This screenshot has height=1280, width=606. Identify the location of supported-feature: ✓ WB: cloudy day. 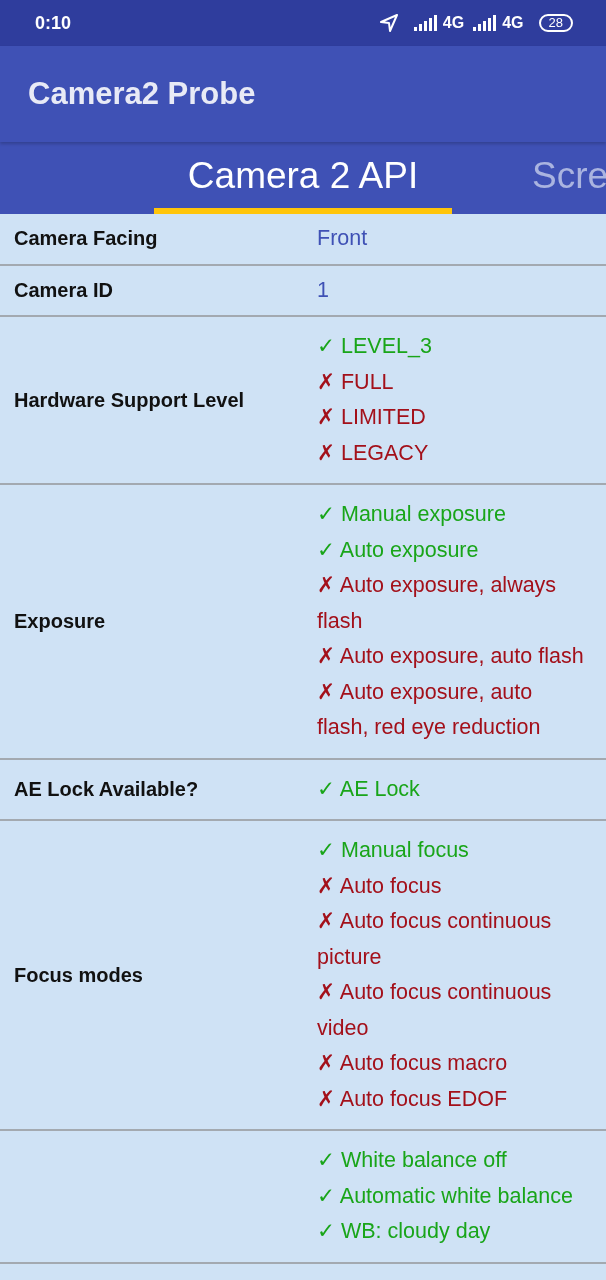
(404, 1231).